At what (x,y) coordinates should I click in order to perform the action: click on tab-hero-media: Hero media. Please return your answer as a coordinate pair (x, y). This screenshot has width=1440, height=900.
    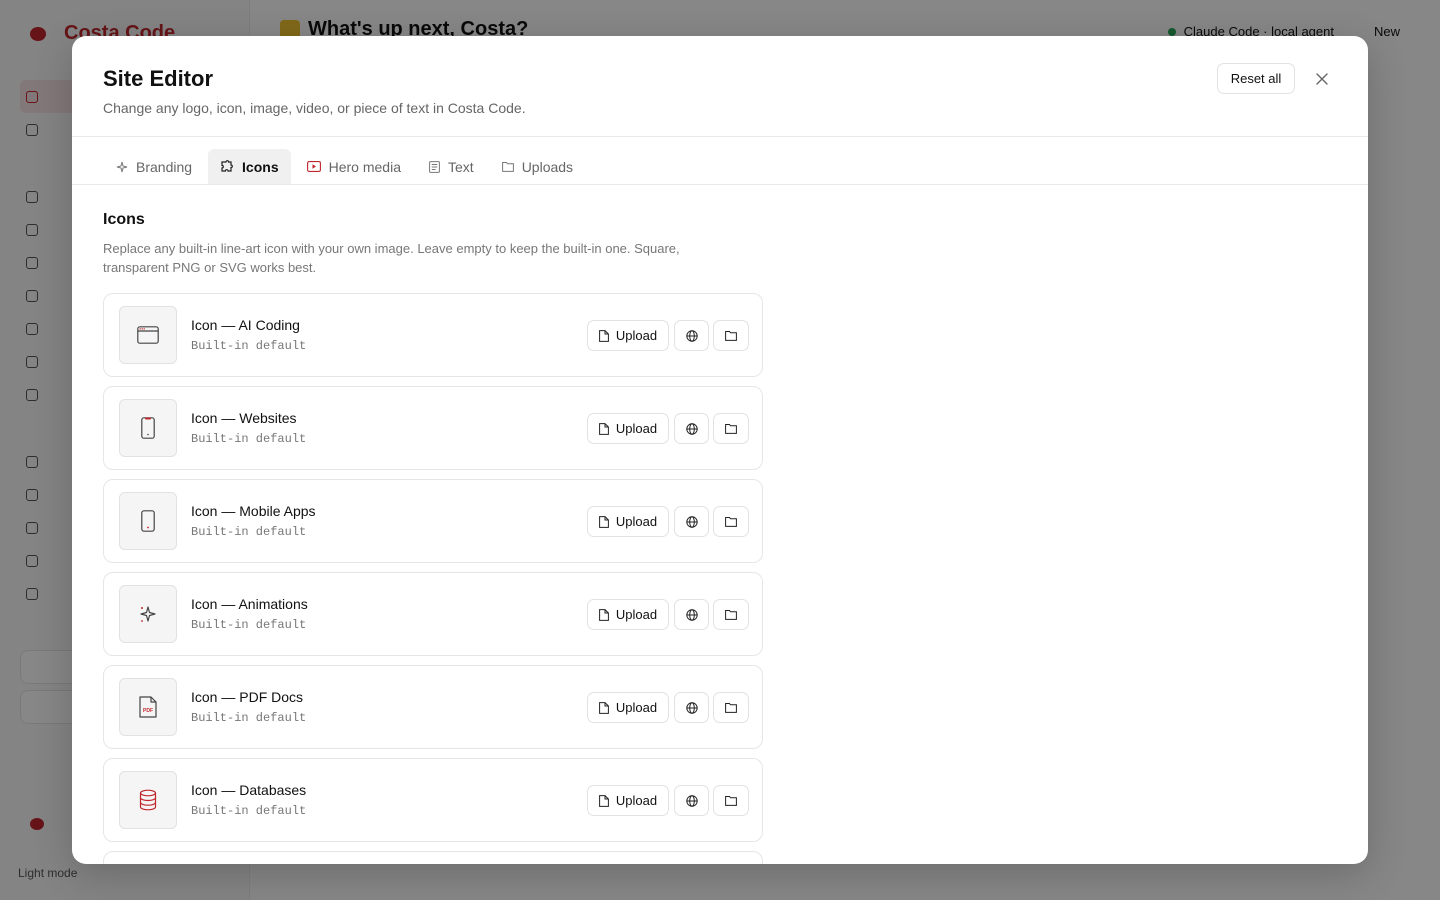
    Looking at the image, I should click on (354, 166).